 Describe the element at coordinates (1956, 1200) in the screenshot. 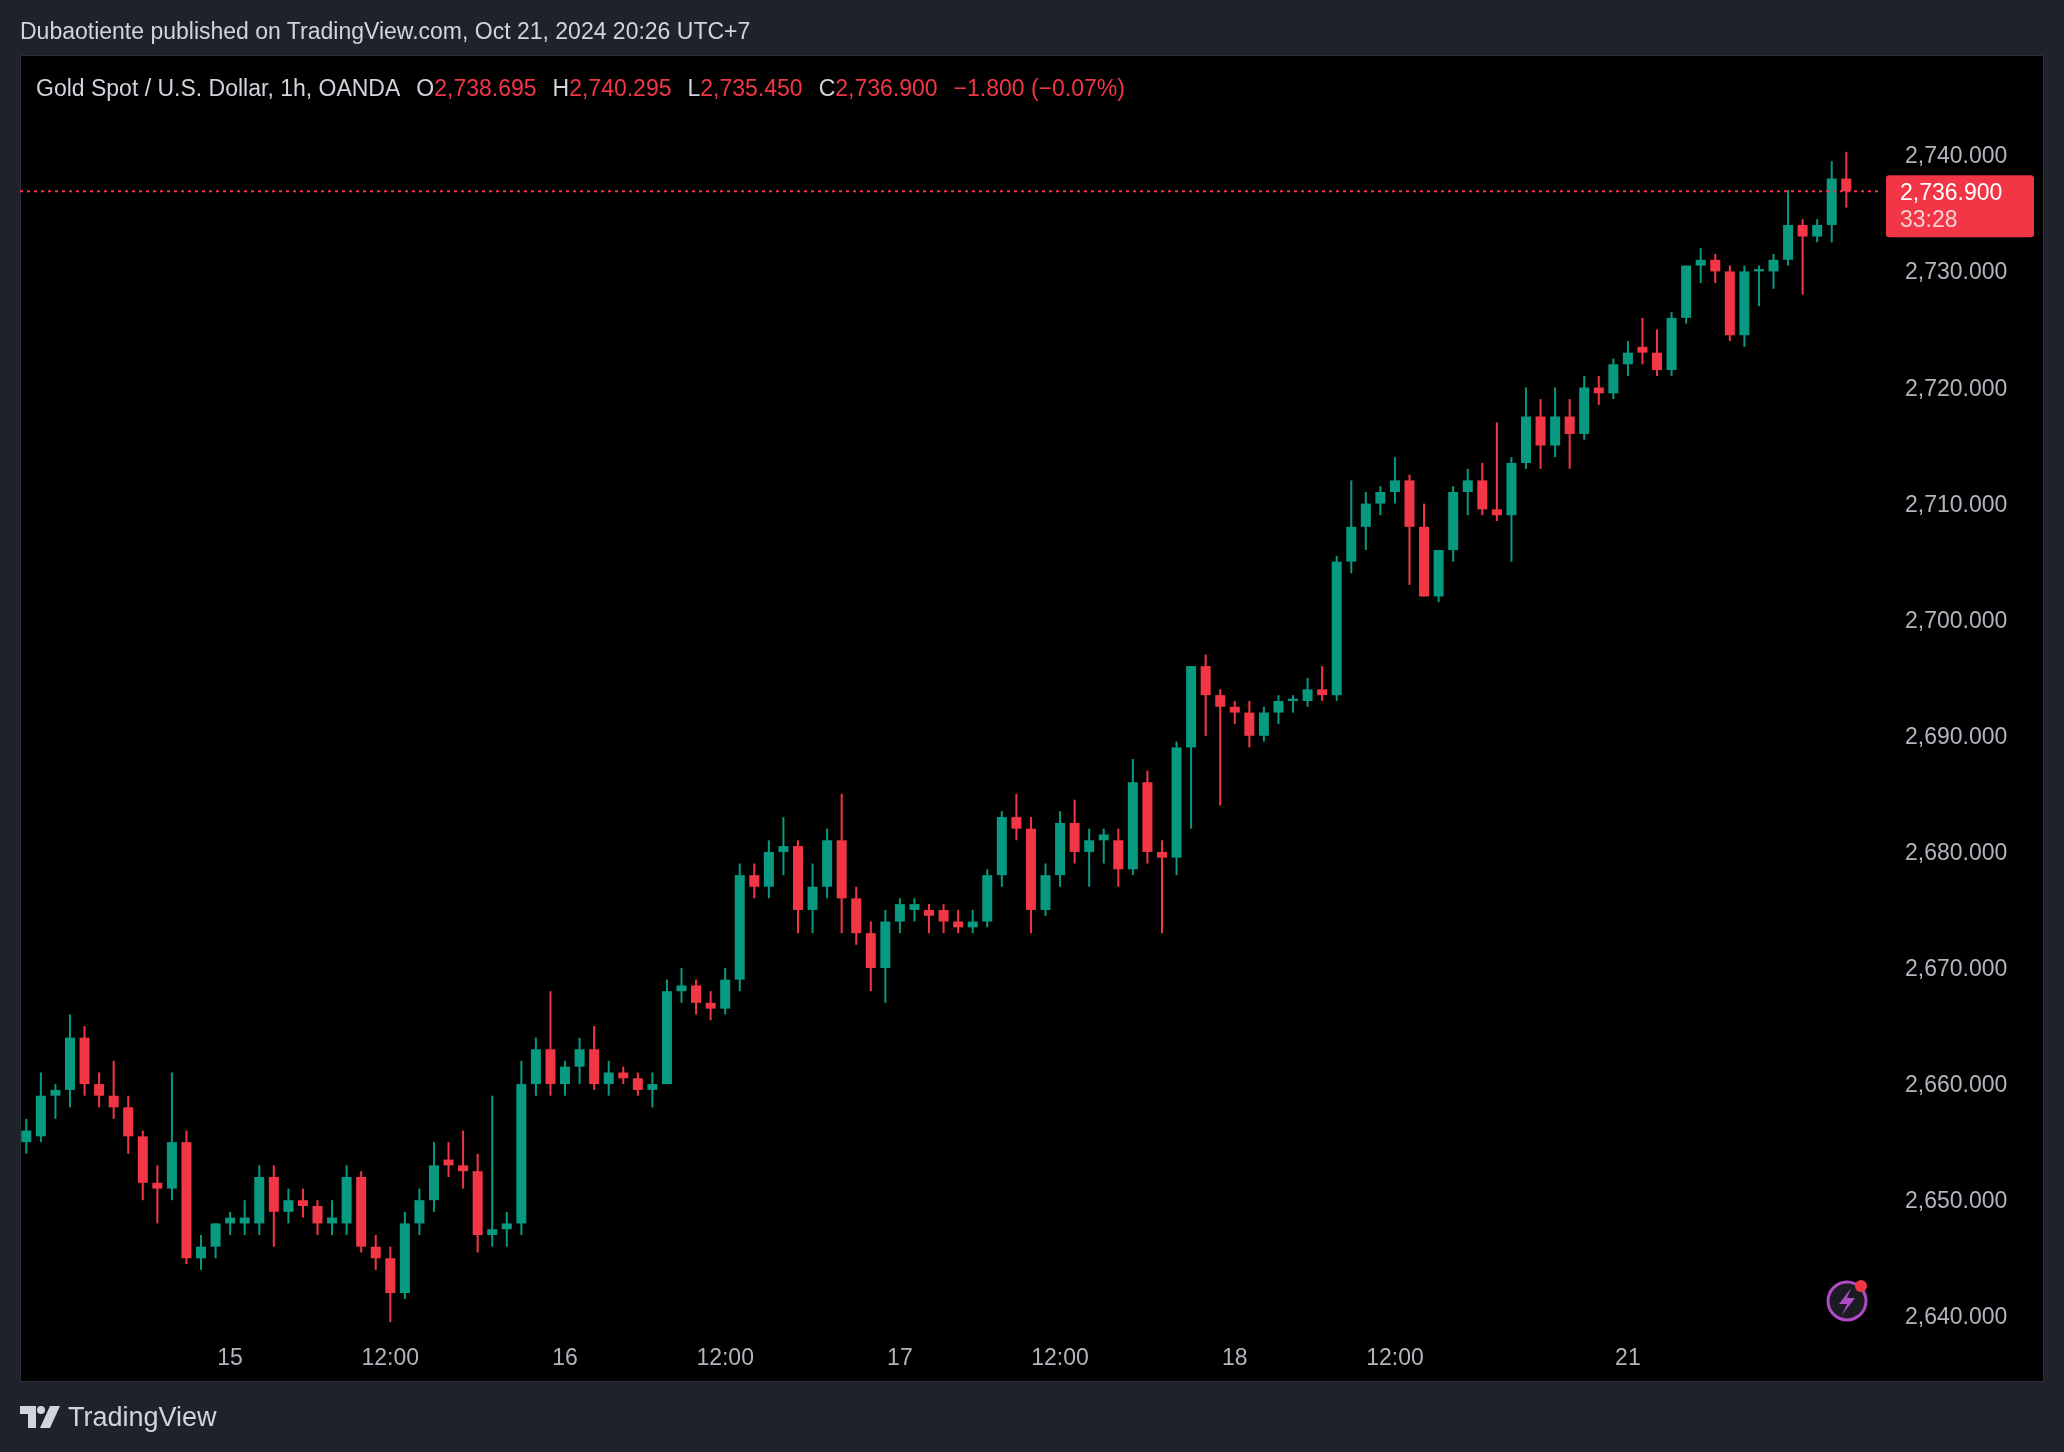

I see `y-tick-label: 2,650.000` at that location.